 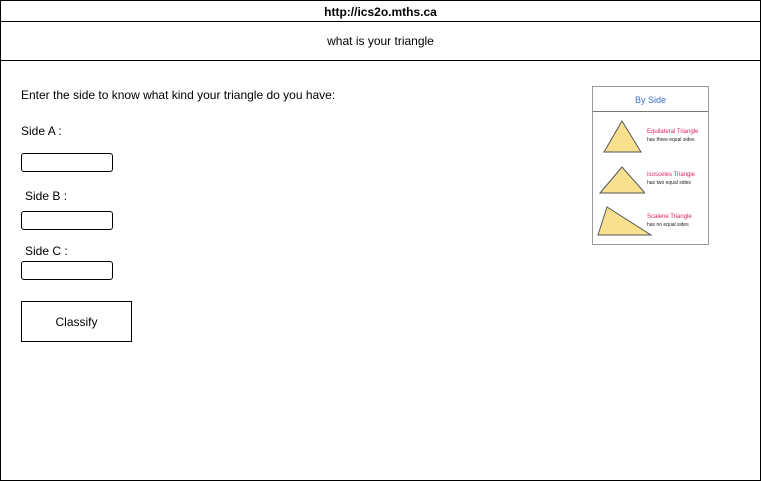 I want to click on reference-name-equilateral: Equilateral Triangle, so click(x=673, y=132).